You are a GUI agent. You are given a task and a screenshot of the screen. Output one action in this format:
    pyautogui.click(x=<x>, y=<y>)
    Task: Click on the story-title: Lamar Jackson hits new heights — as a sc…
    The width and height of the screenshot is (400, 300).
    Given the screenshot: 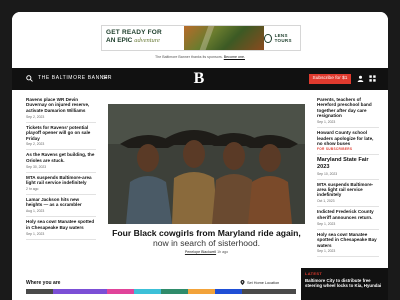 What is the action you would take?
    pyautogui.click(x=61, y=202)
    